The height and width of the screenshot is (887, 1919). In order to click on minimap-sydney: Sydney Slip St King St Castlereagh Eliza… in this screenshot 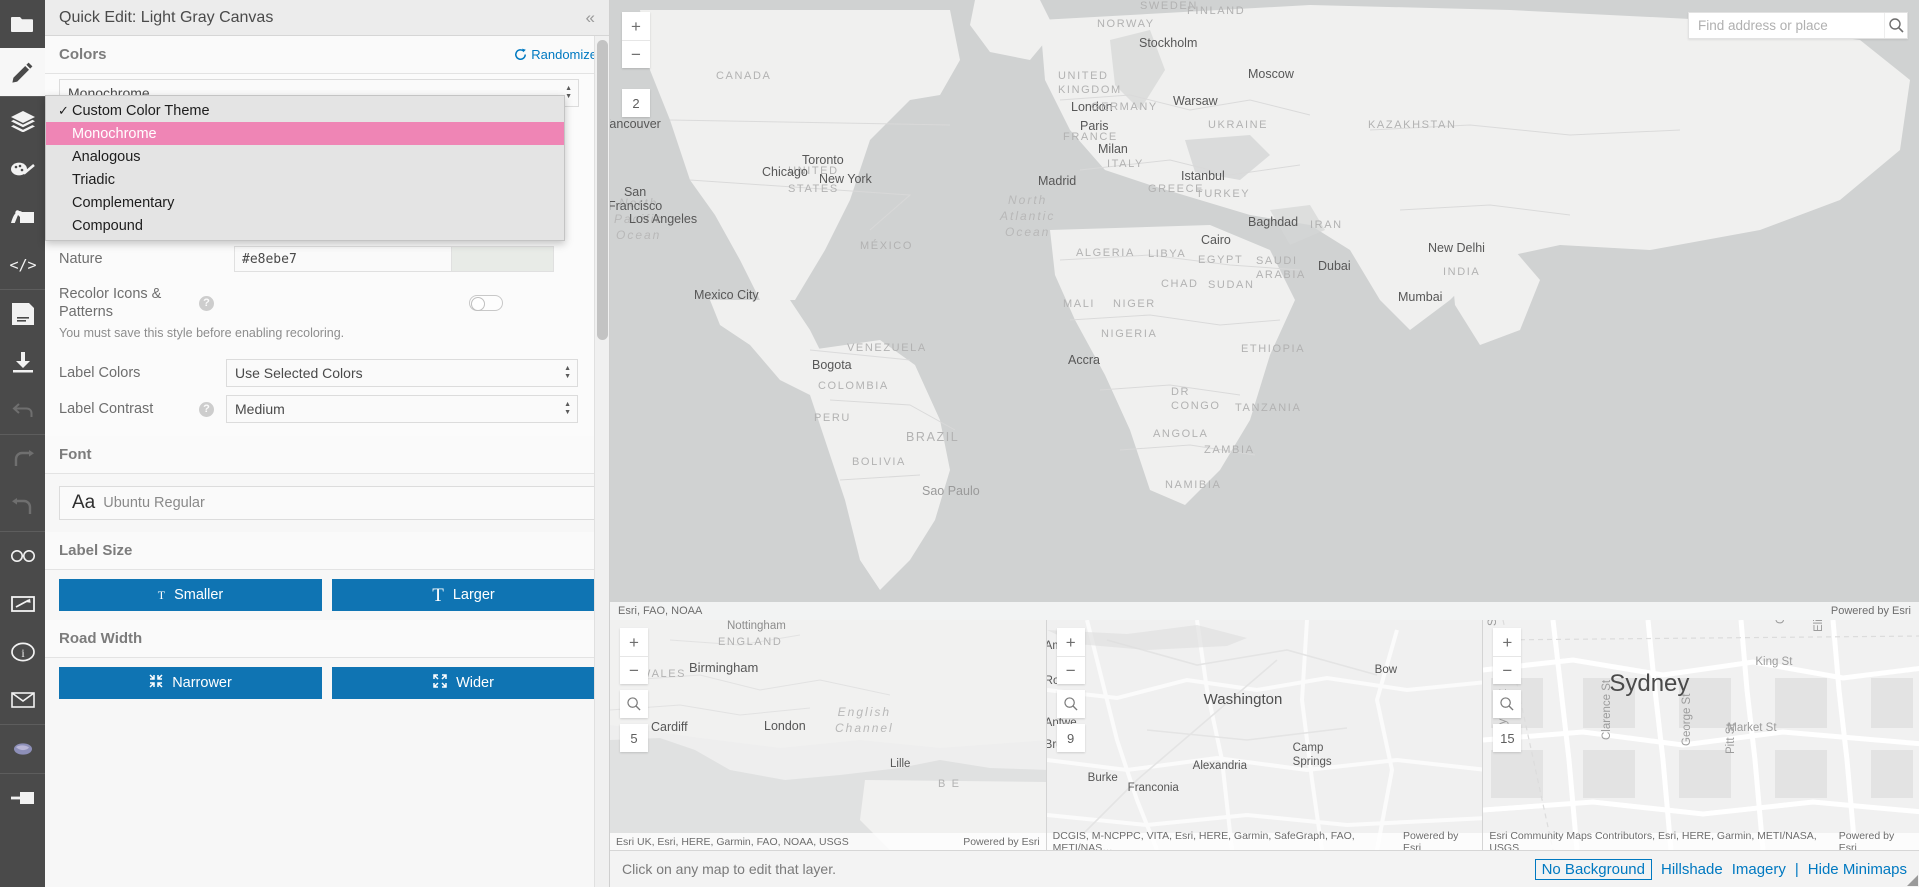, I will do `click(1700, 735)`.